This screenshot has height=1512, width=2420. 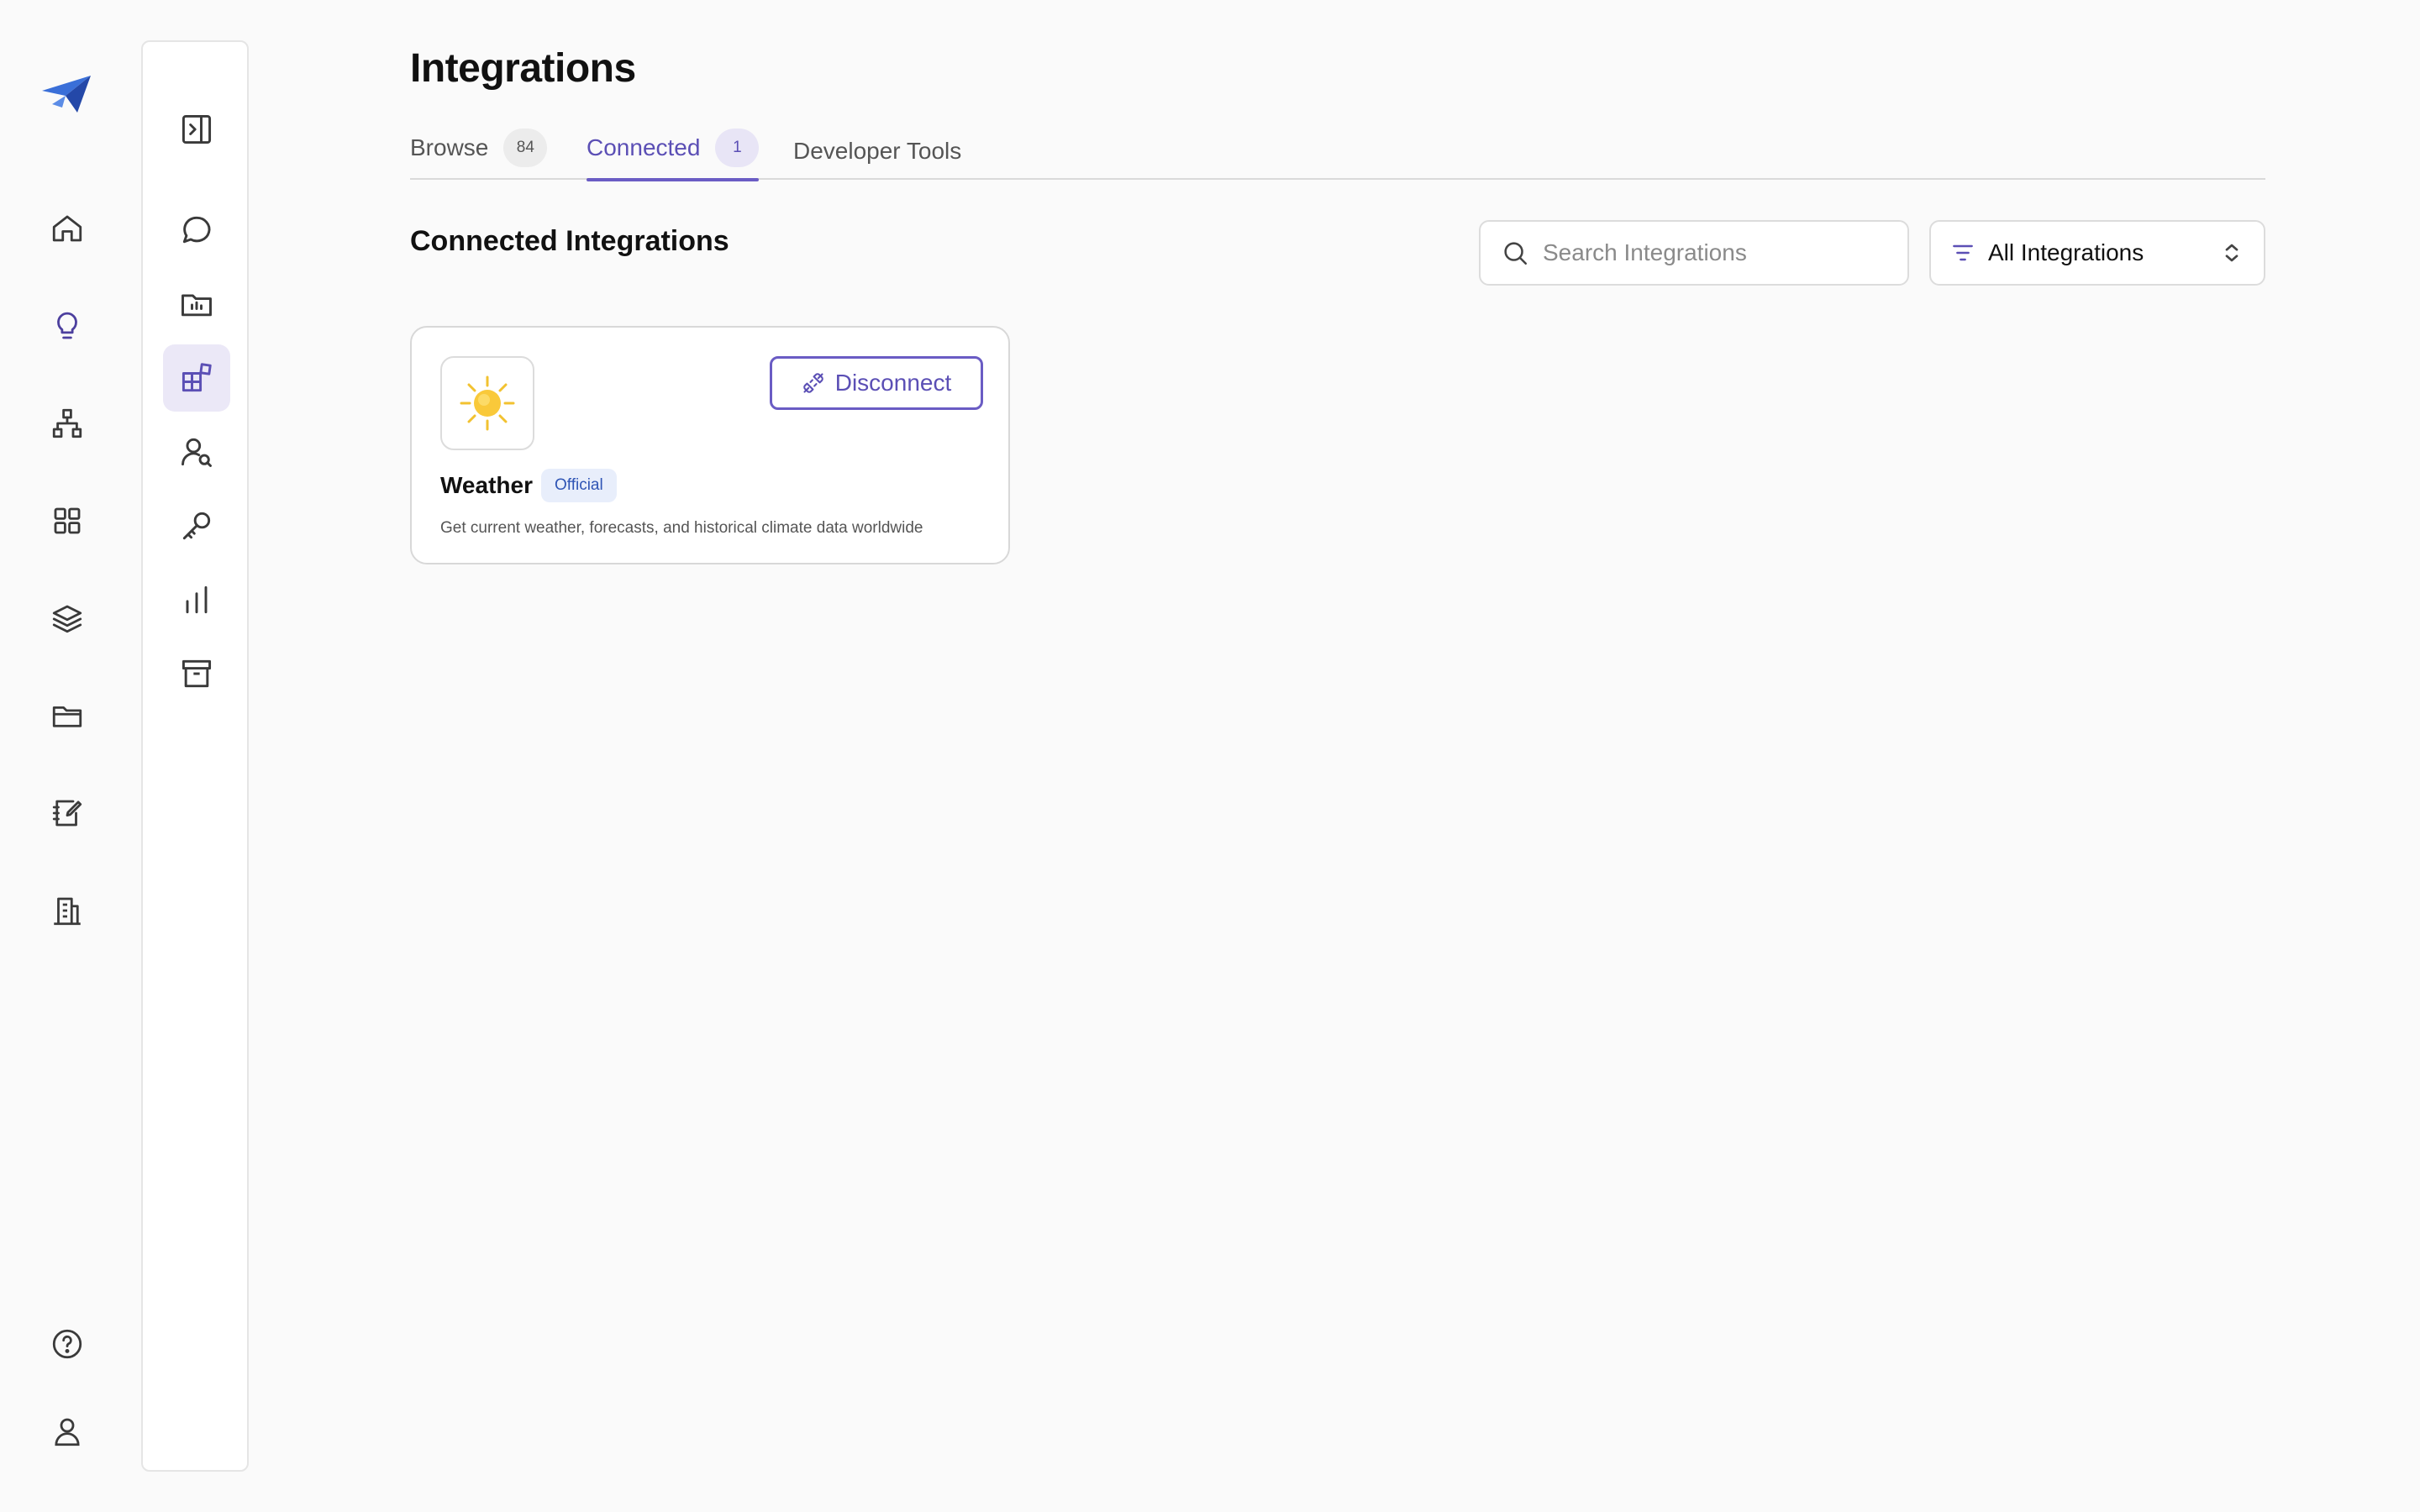 What do you see at coordinates (812, 383) in the screenshot?
I see `unplug-icon` at bounding box center [812, 383].